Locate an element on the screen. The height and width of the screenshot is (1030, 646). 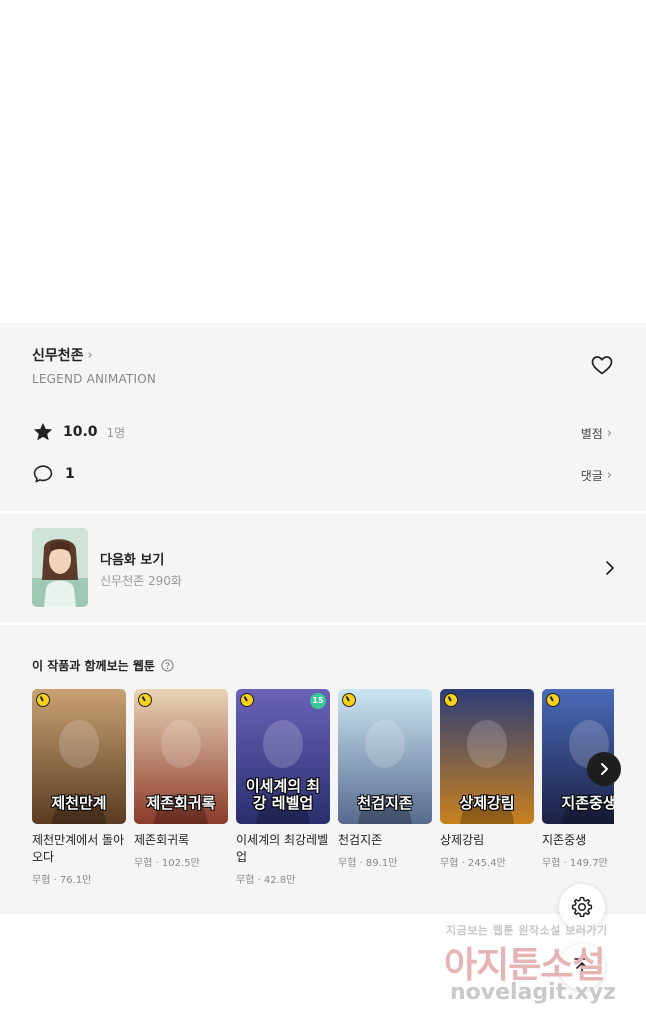
age-rating-badge: 15 is located at coordinates (318, 701).